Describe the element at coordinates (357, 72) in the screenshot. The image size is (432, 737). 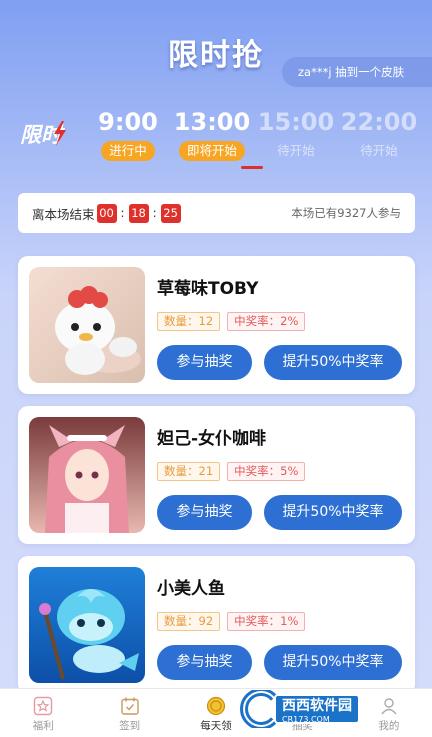
I see `winner-ticker: za***j 抽到一个皮肤` at that location.